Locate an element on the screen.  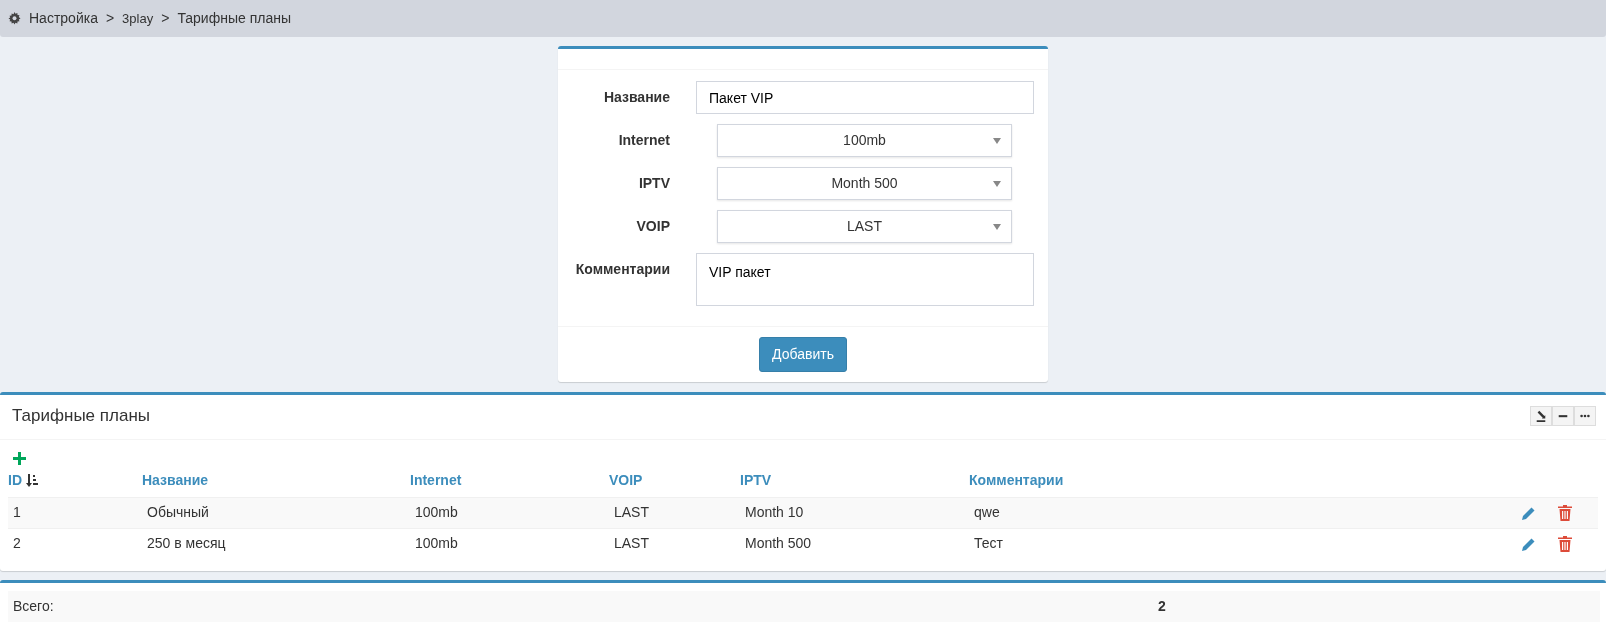
column-header: Комментарии is located at coordinates (1245, 480).